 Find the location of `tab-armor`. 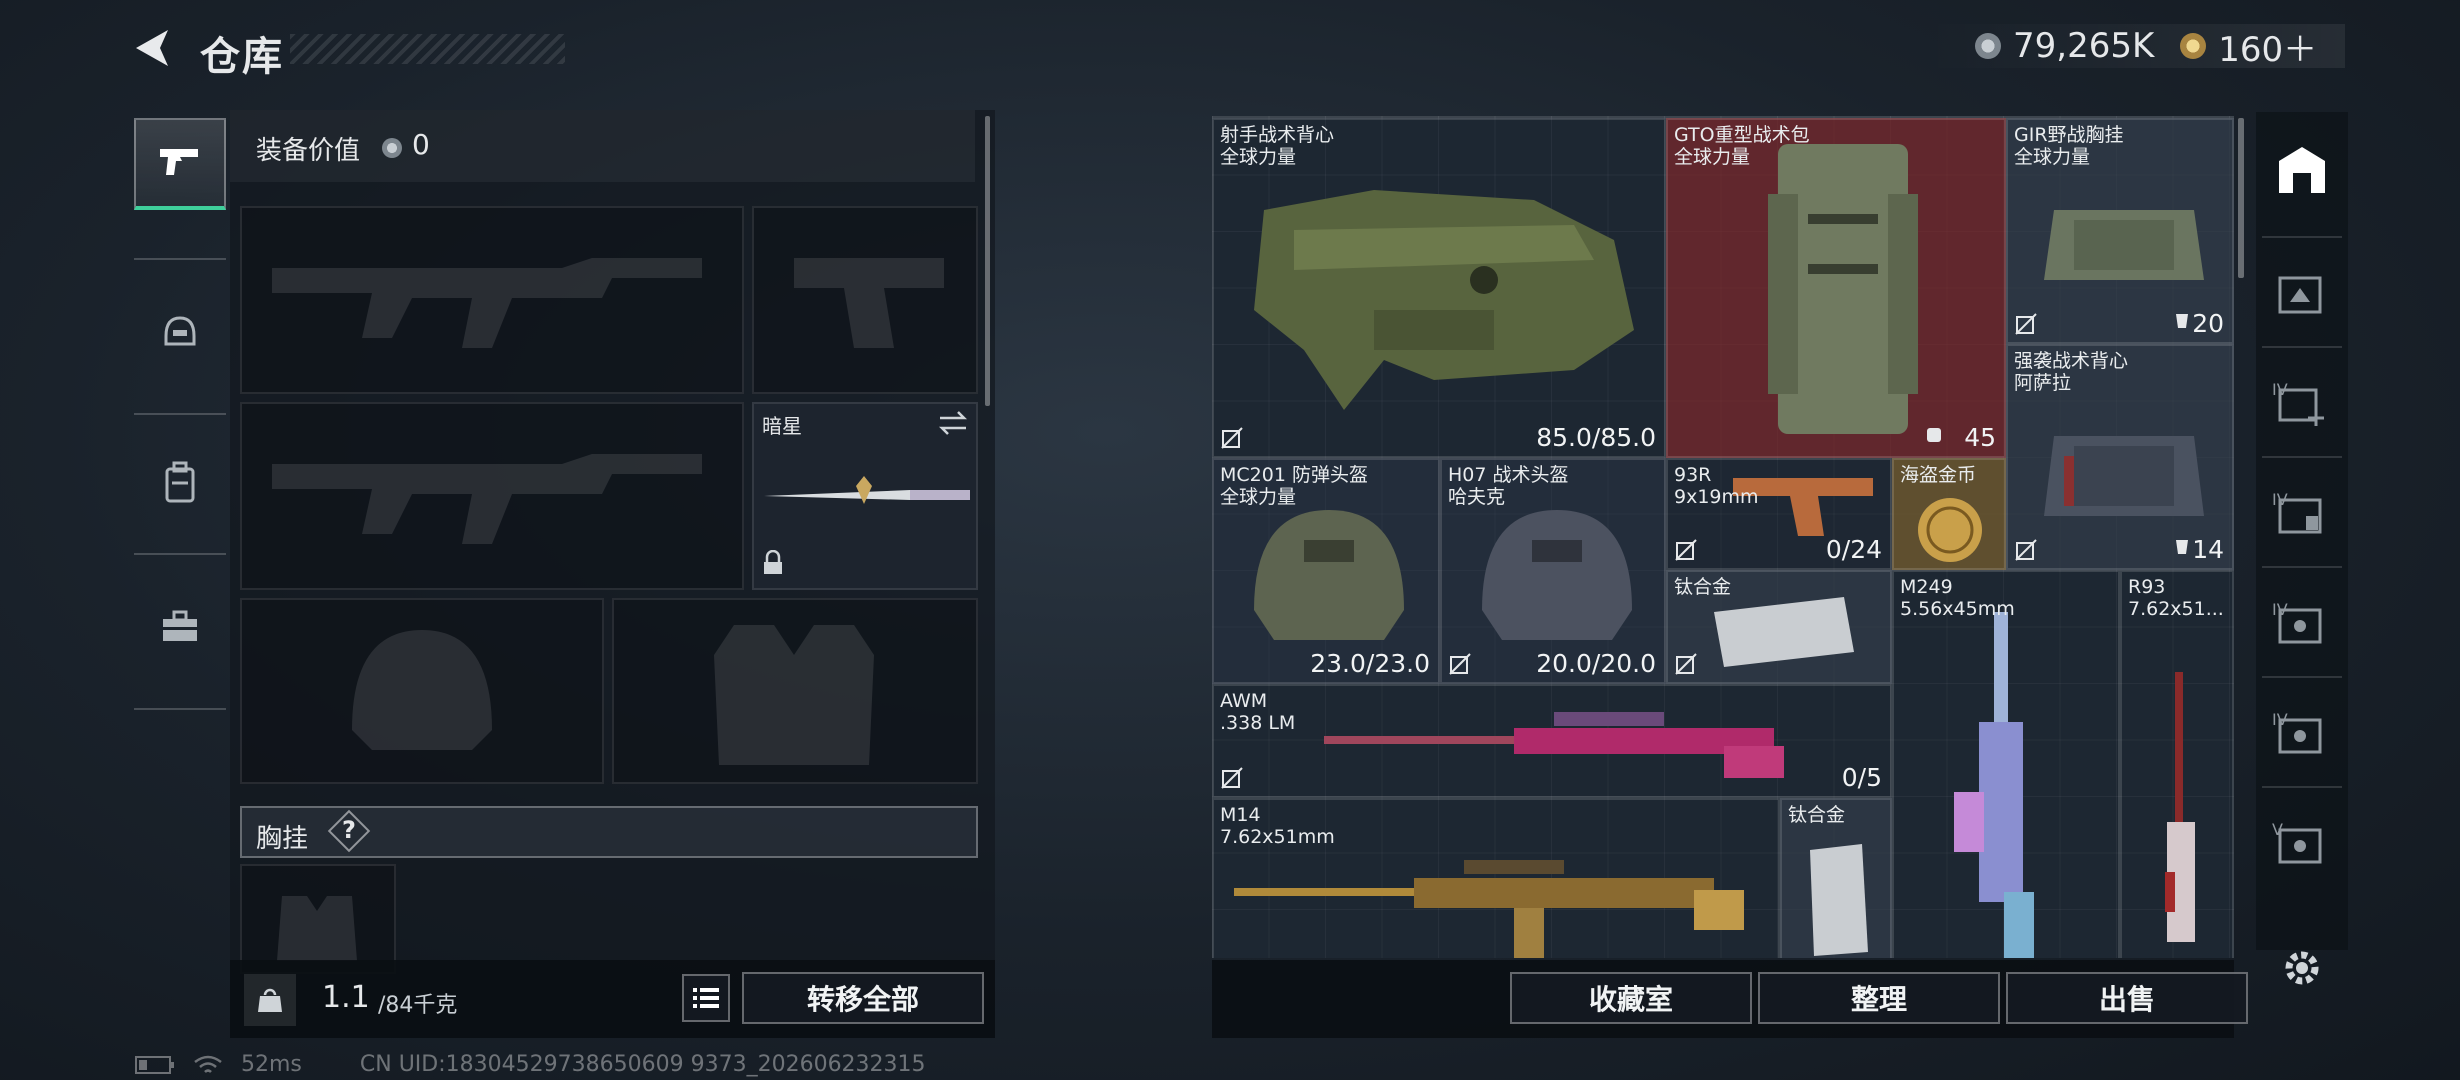

tab-armor is located at coordinates (180, 334).